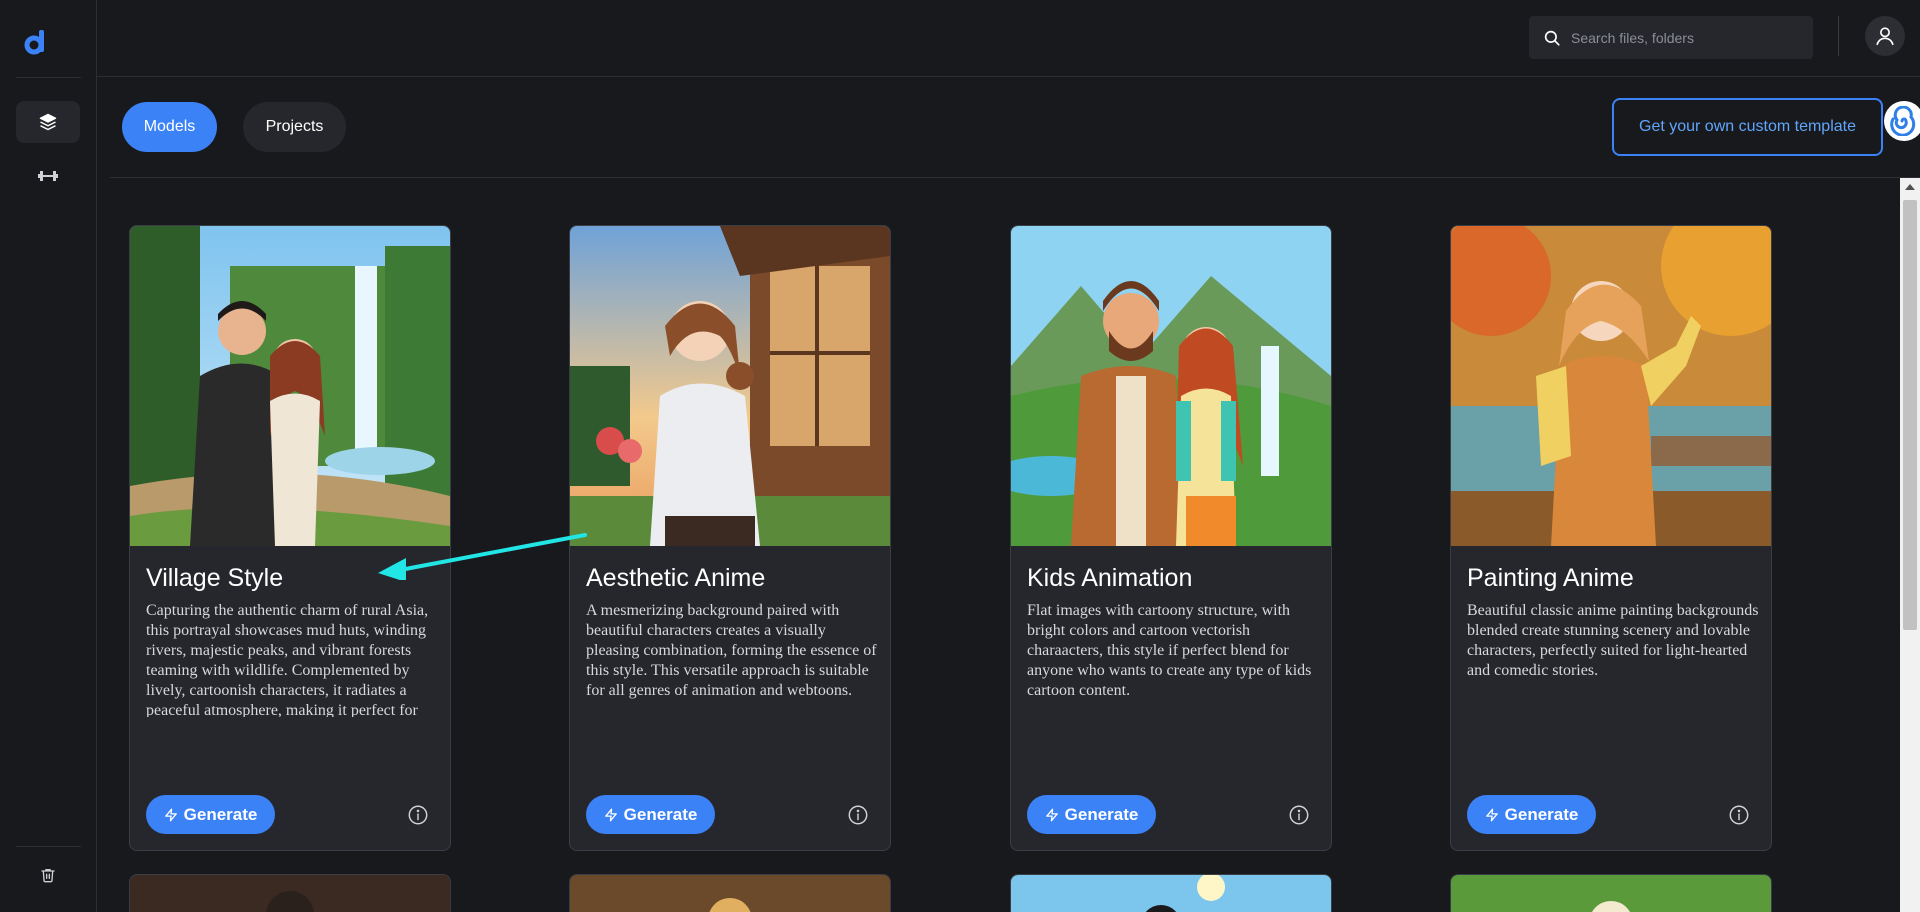 The height and width of the screenshot is (912, 1920). Describe the element at coordinates (1838, 36) in the screenshot. I see `topbar-separator` at that location.